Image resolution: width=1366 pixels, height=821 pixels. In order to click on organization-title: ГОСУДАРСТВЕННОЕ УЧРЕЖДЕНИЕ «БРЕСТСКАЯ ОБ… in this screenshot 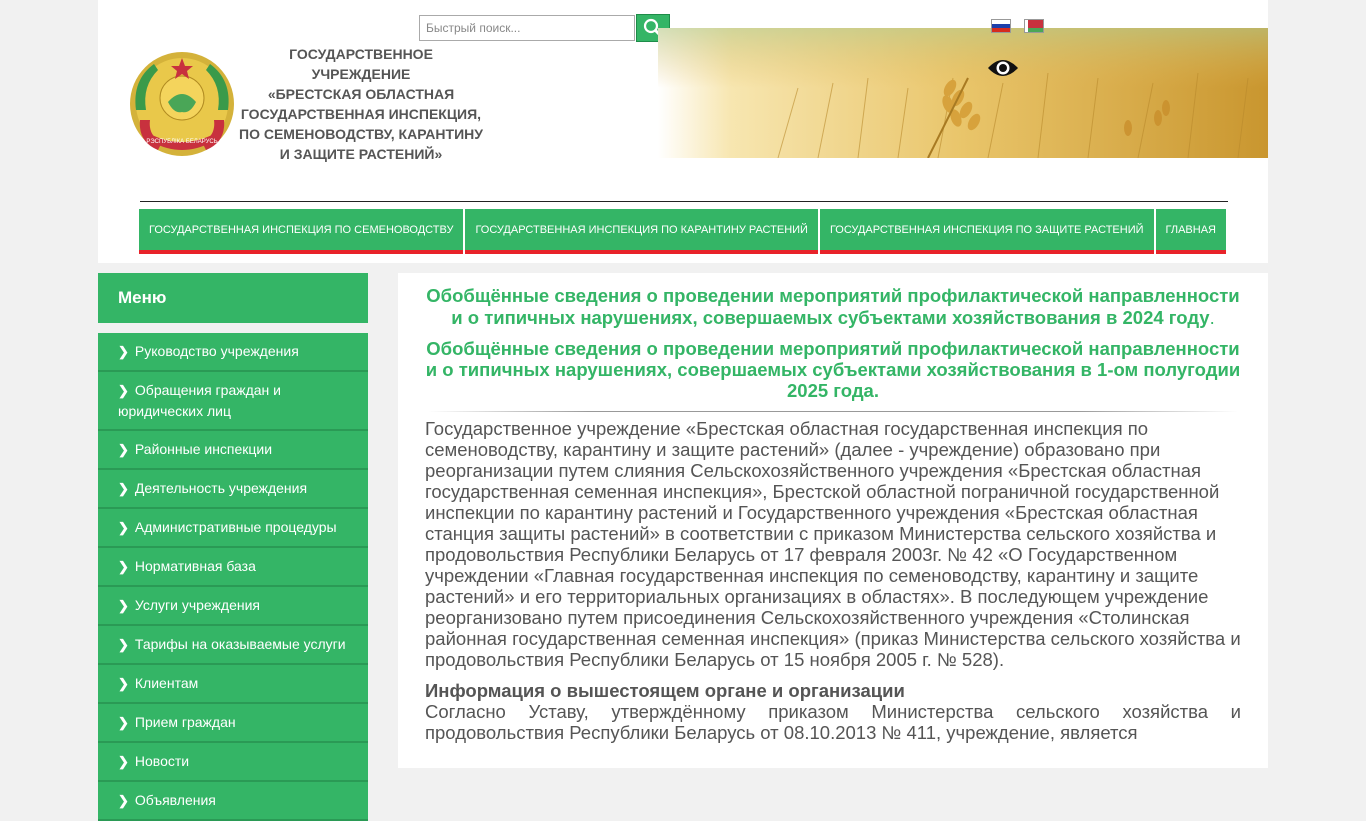, I will do `click(361, 104)`.